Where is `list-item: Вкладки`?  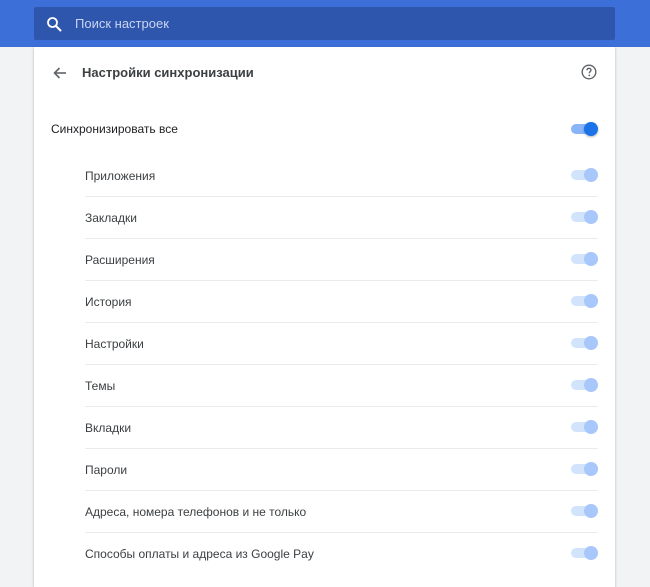 list-item: Вкладки is located at coordinates (341, 428).